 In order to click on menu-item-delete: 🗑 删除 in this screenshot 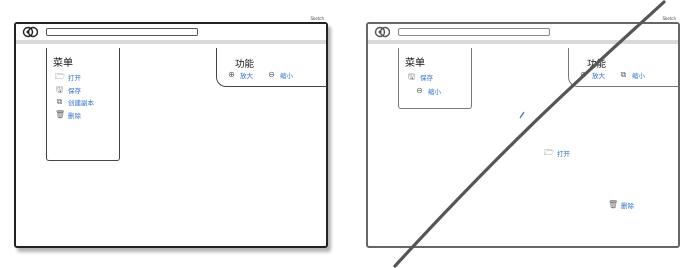, I will do `click(68, 115)`.